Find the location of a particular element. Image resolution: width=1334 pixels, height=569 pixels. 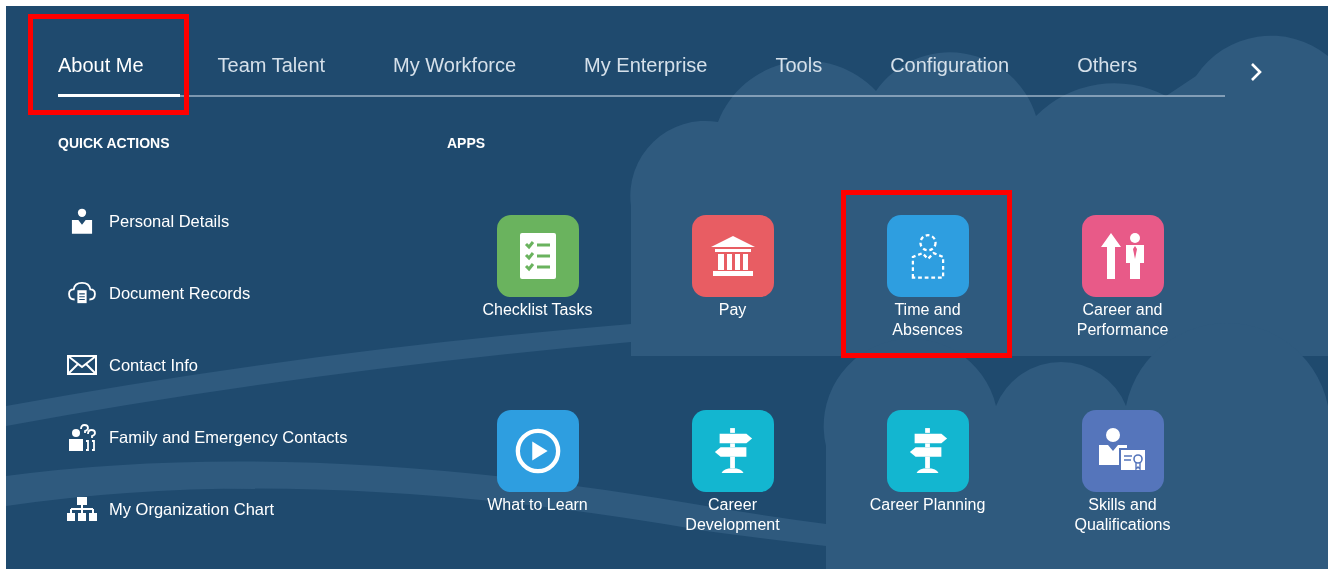

app-label: Time and Absences is located at coordinates (927, 320).